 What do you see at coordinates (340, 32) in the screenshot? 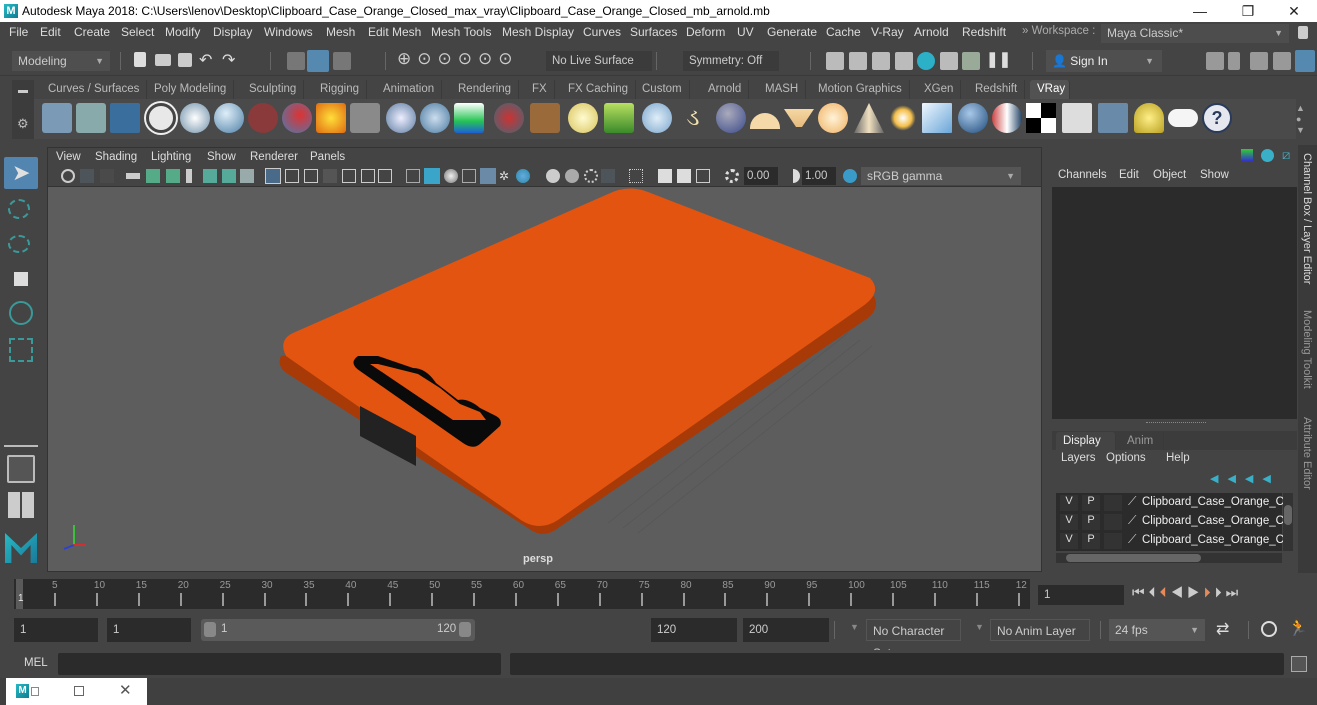
I see `menu-mesh: Mesh` at bounding box center [340, 32].